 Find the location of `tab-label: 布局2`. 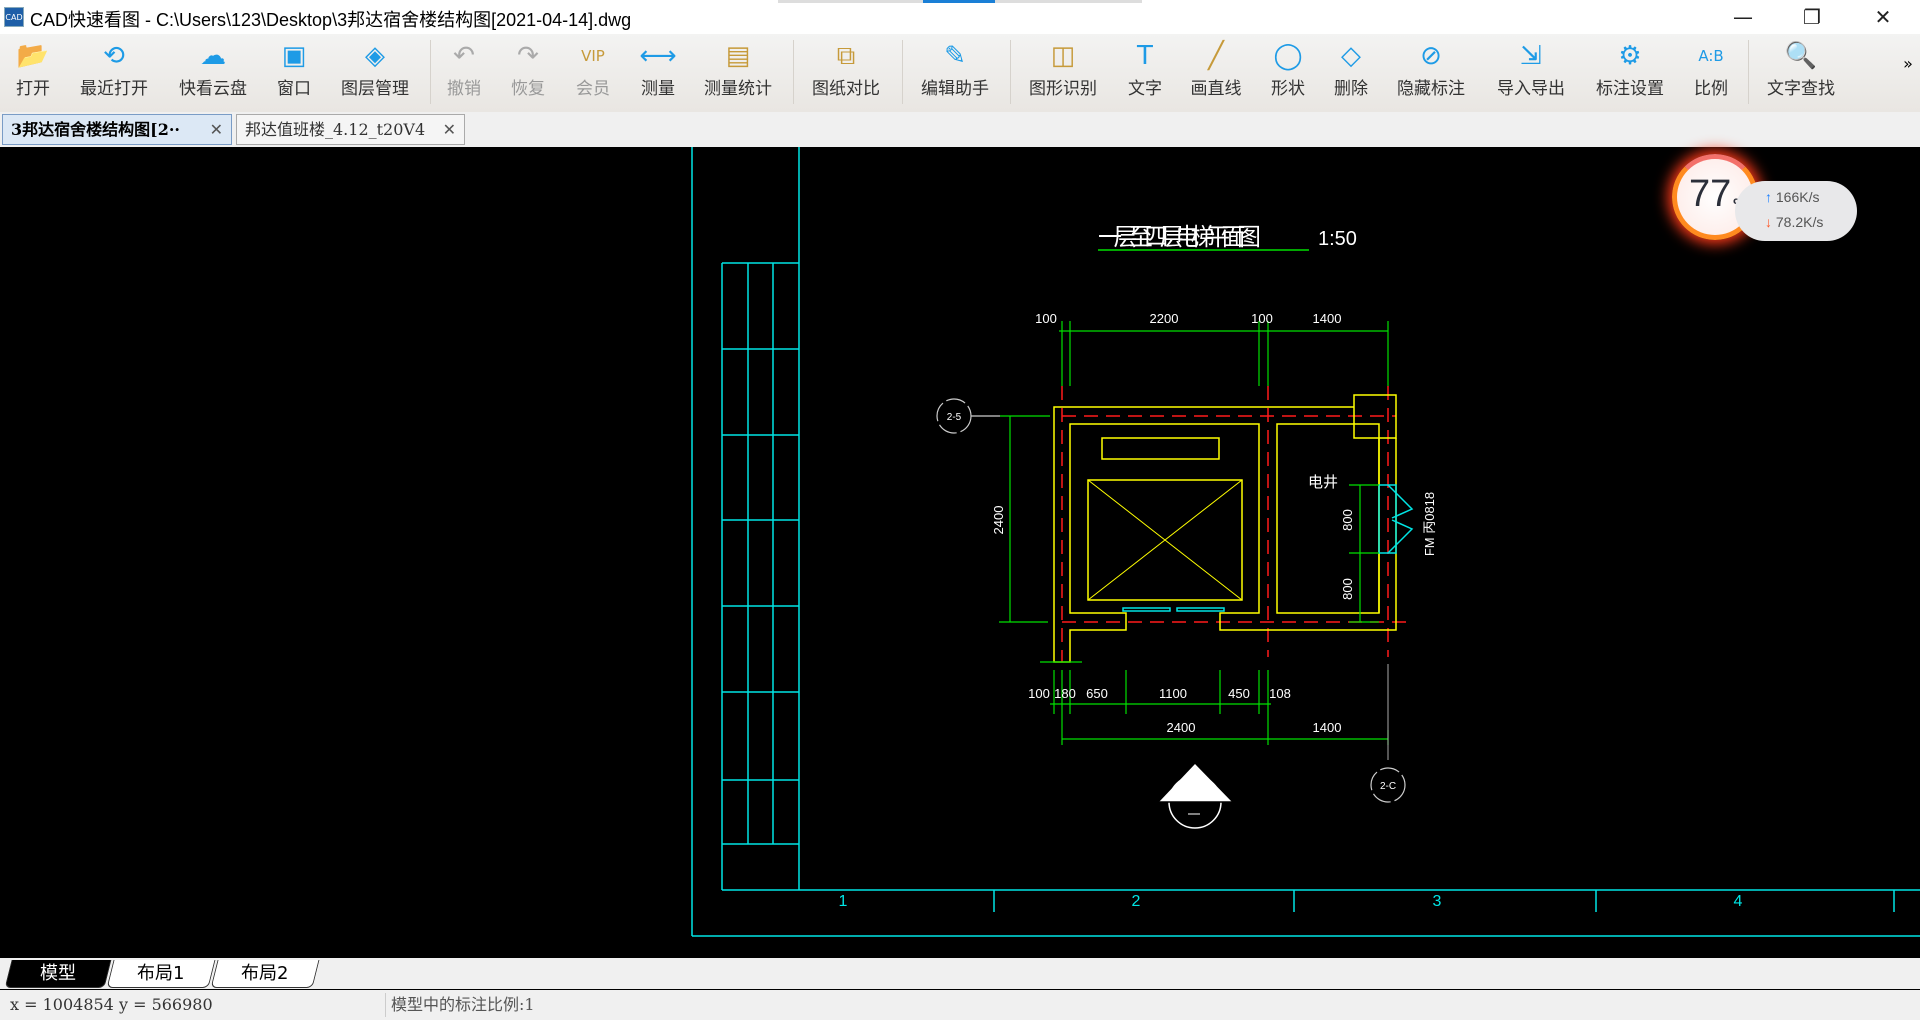

tab-label: 布局2 is located at coordinates (265, 973).